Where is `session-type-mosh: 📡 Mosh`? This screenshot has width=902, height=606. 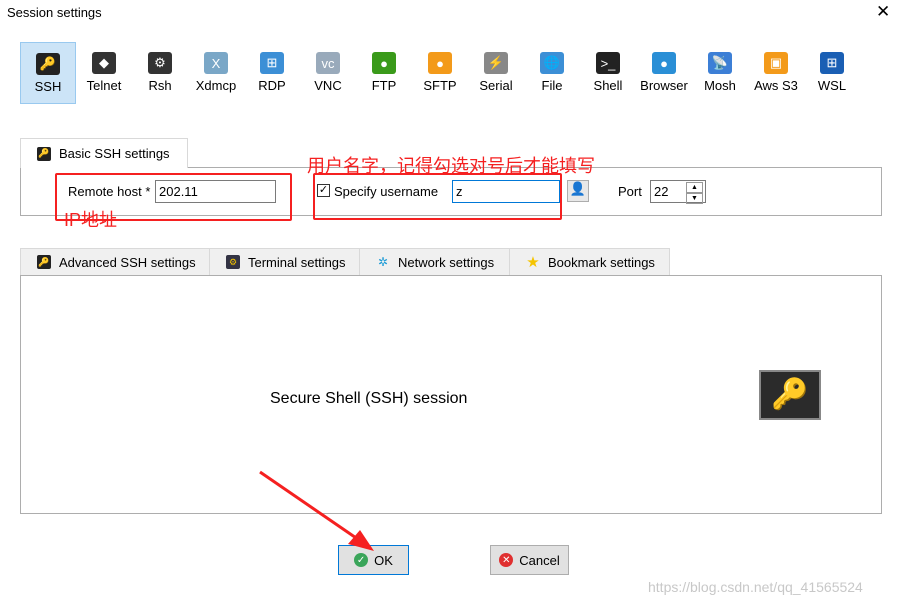 session-type-mosh: 📡 Mosh is located at coordinates (720, 73).